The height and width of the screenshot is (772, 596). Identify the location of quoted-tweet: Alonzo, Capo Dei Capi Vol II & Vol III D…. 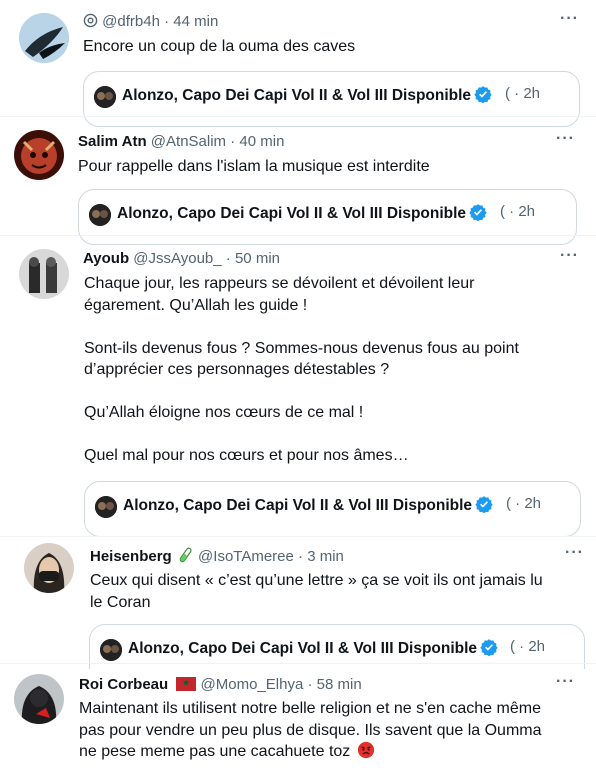
(332, 509).